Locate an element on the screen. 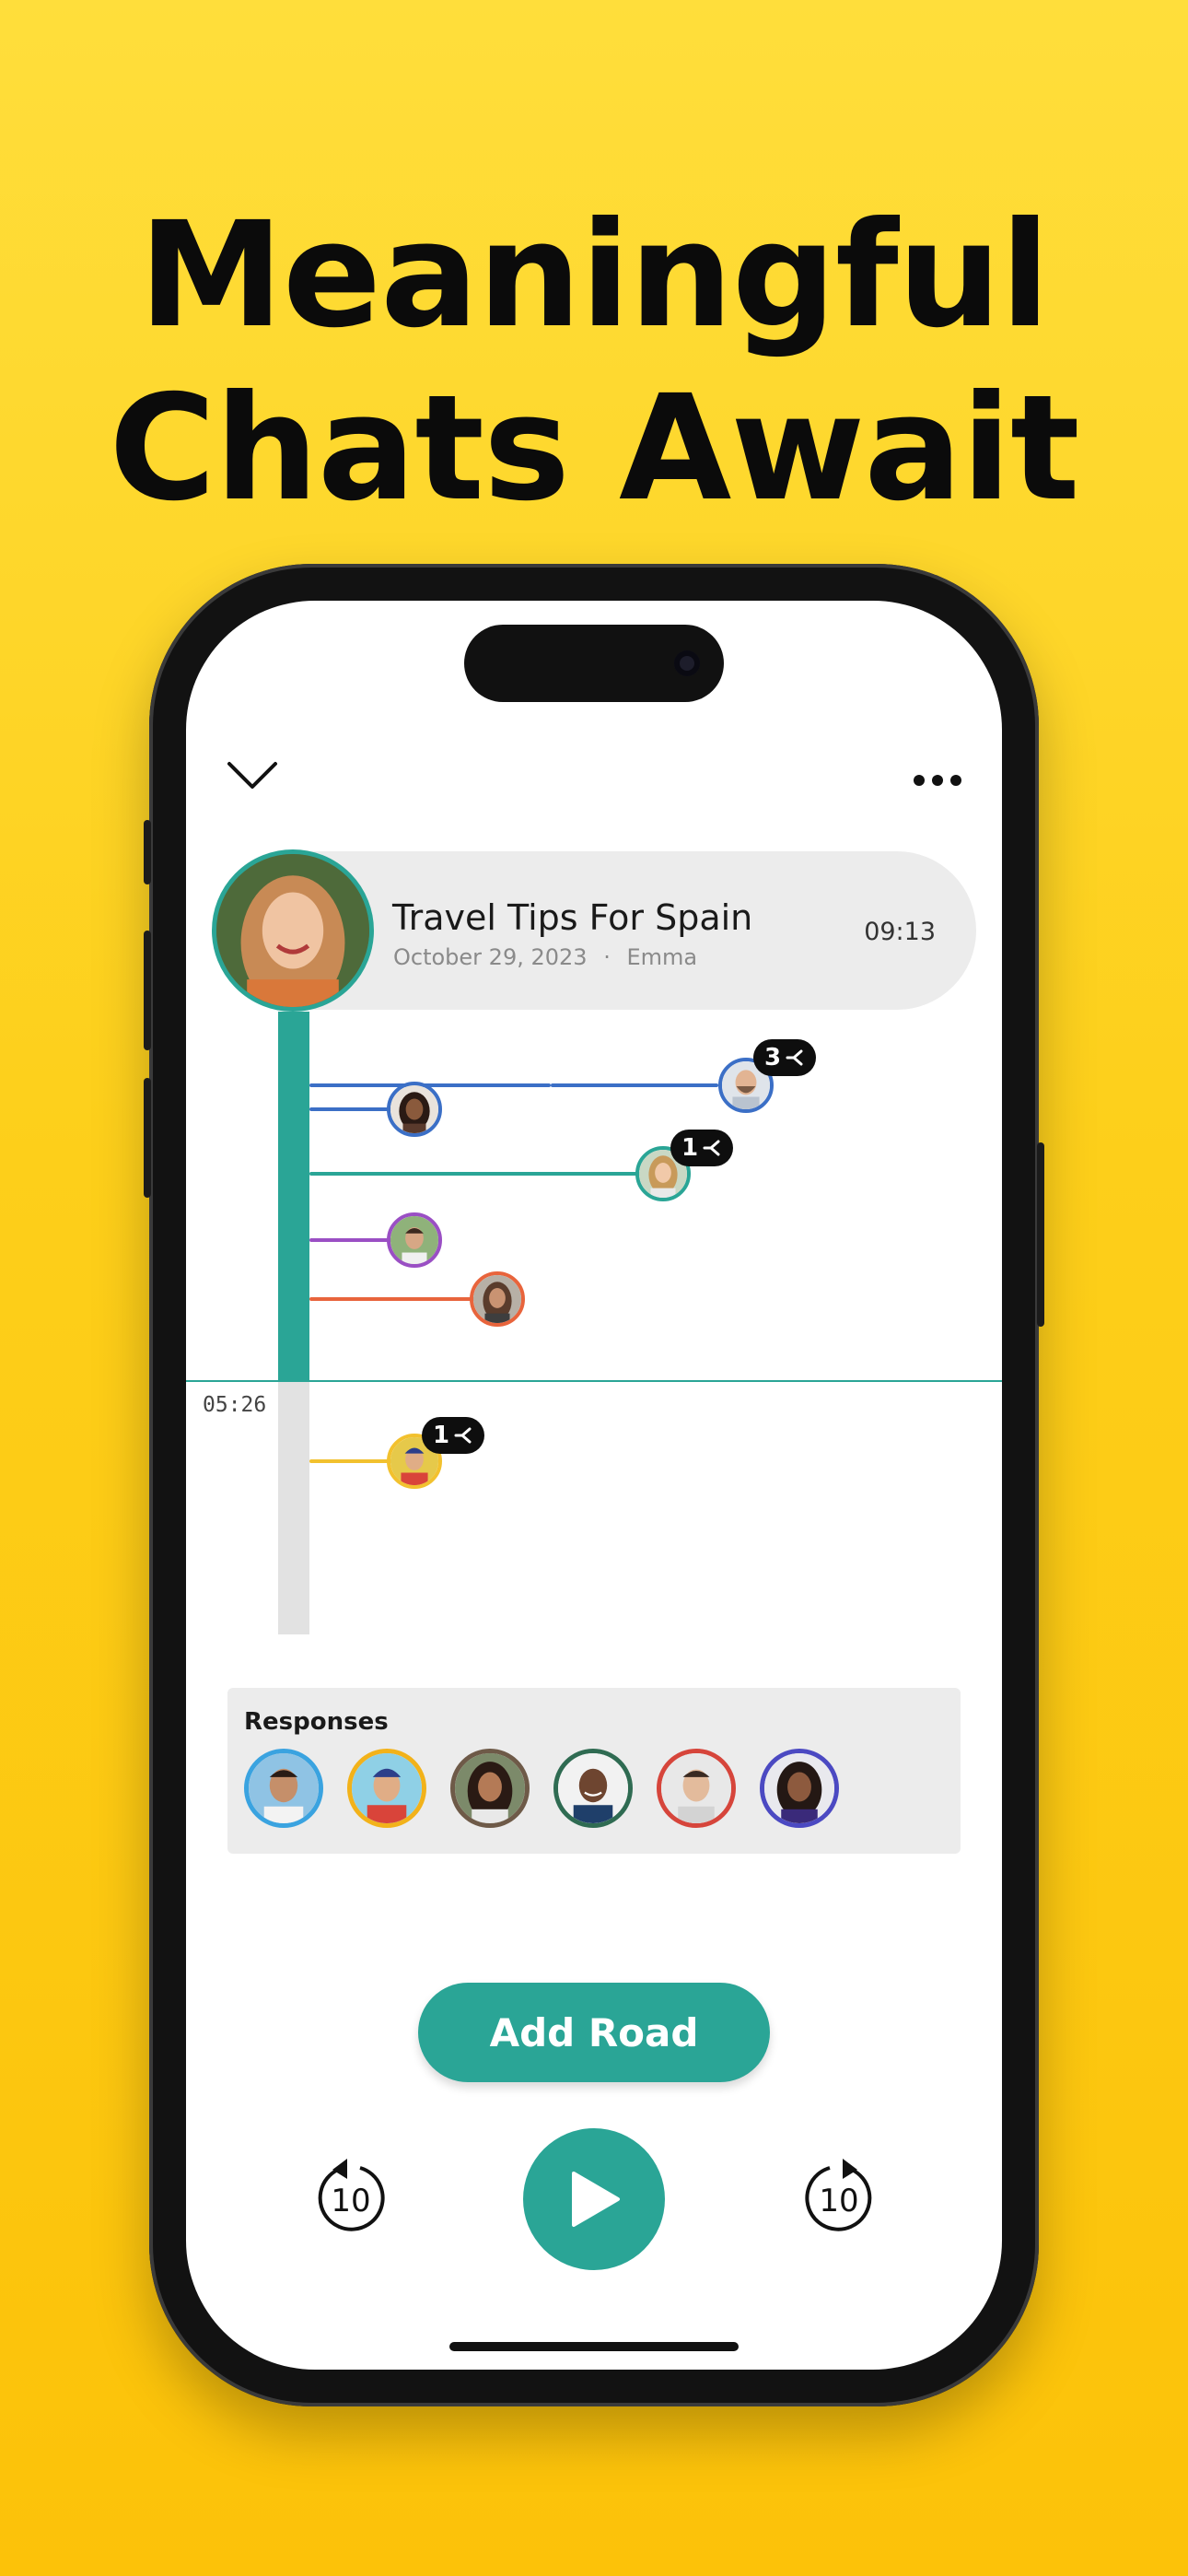  rewind-10-button: 10 is located at coordinates (350, 2195).